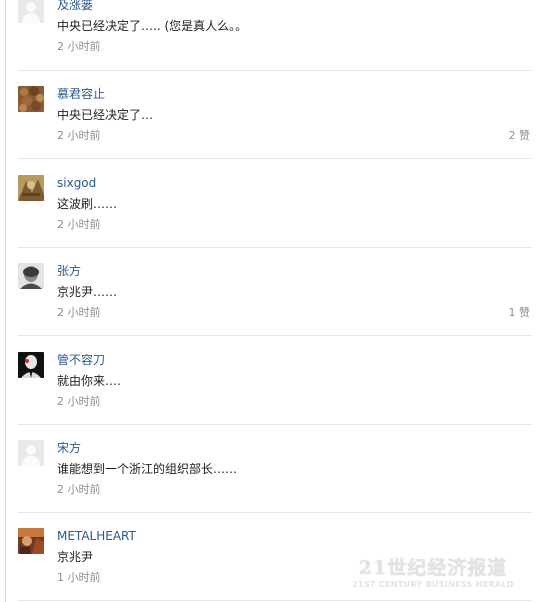 The image size is (542, 602). What do you see at coordinates (275, 382) in the screenshot?
I see `comment-item: 管不容刀 就由你来…. 2 小时前` at bounding box center [275, 382].